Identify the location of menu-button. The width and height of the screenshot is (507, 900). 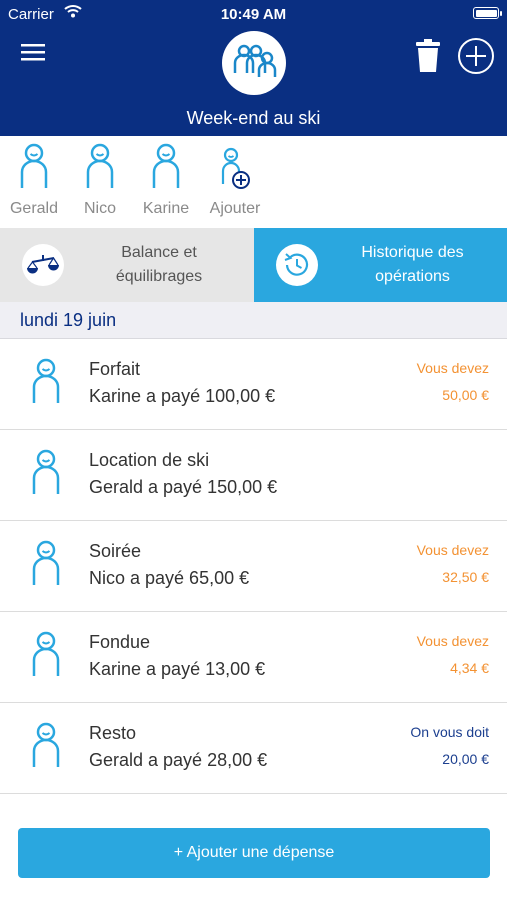
(34, 52).